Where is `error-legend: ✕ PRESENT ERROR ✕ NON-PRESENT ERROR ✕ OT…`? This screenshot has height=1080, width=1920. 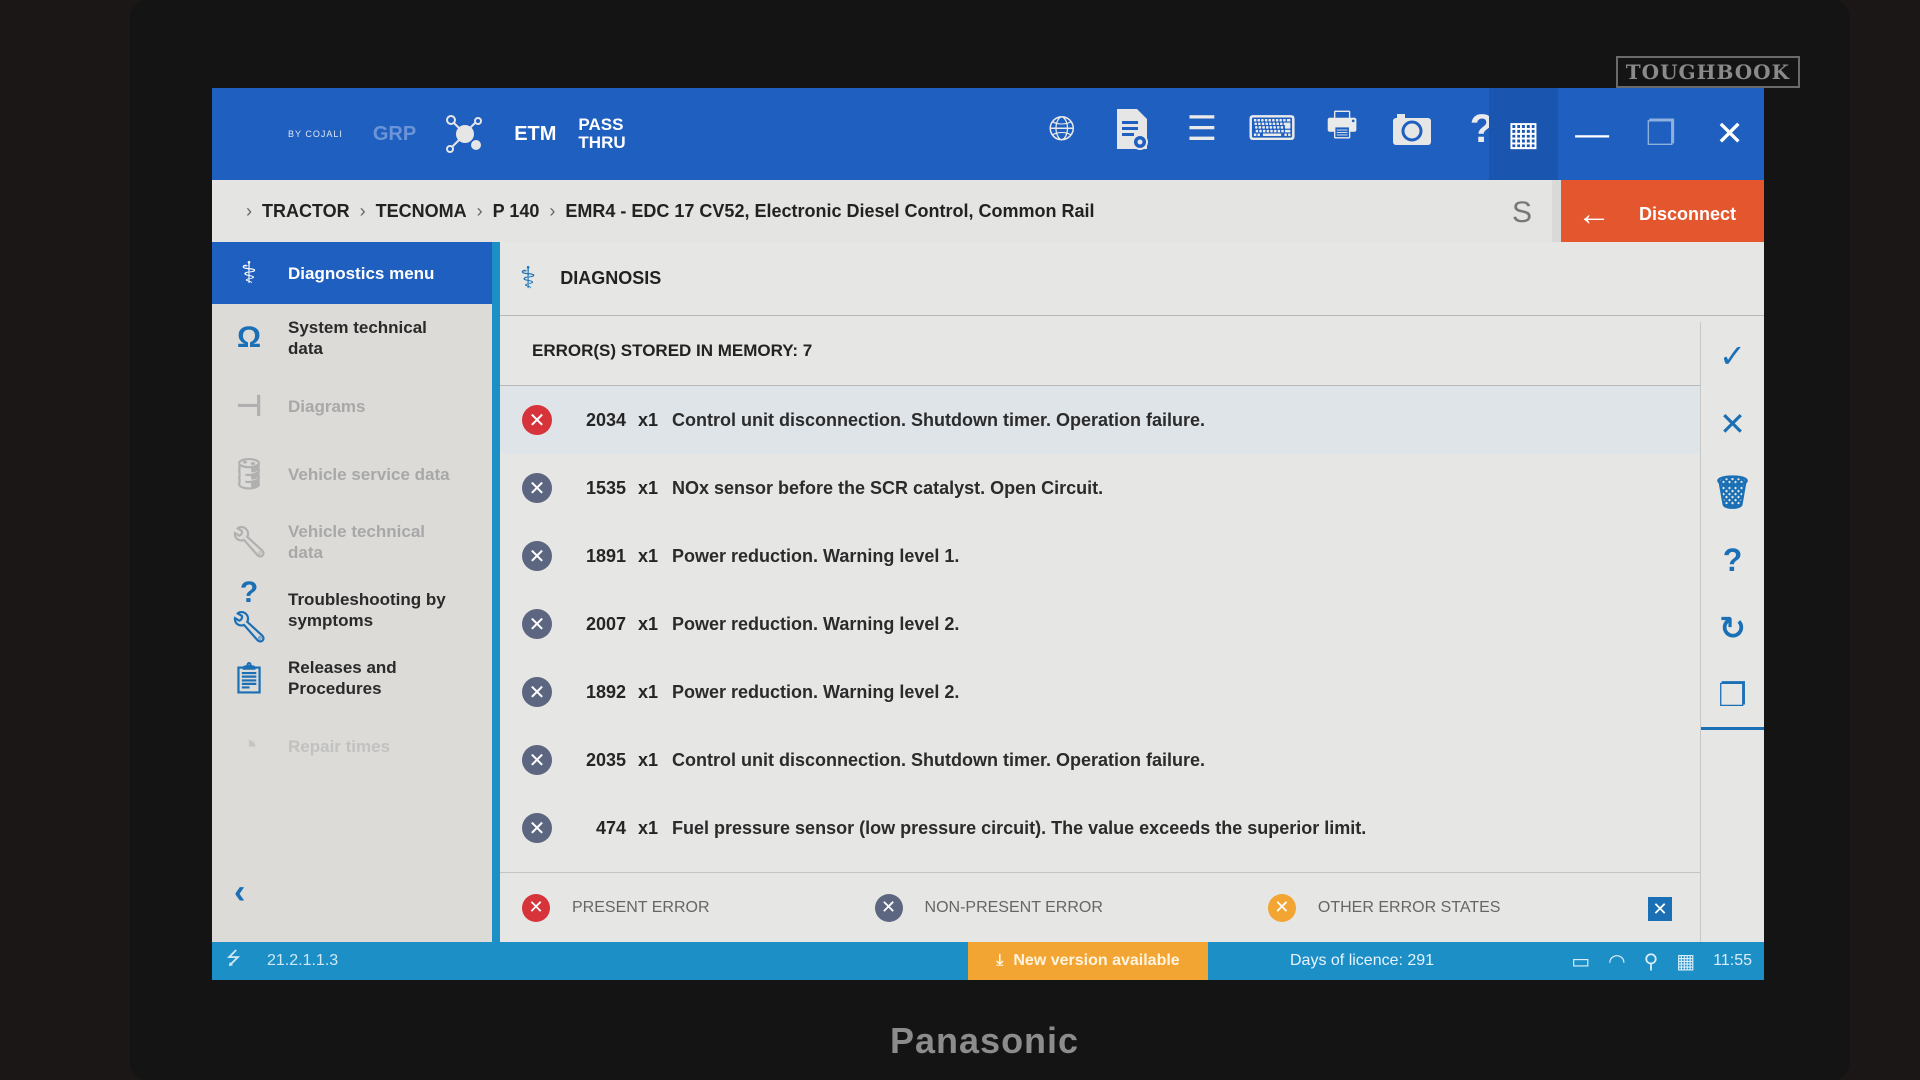 error-legend: ✕ PRESENT ERROR ✕ NON-PRESENT ERROR ✕ OT… is located at coordinates (1100, 907).